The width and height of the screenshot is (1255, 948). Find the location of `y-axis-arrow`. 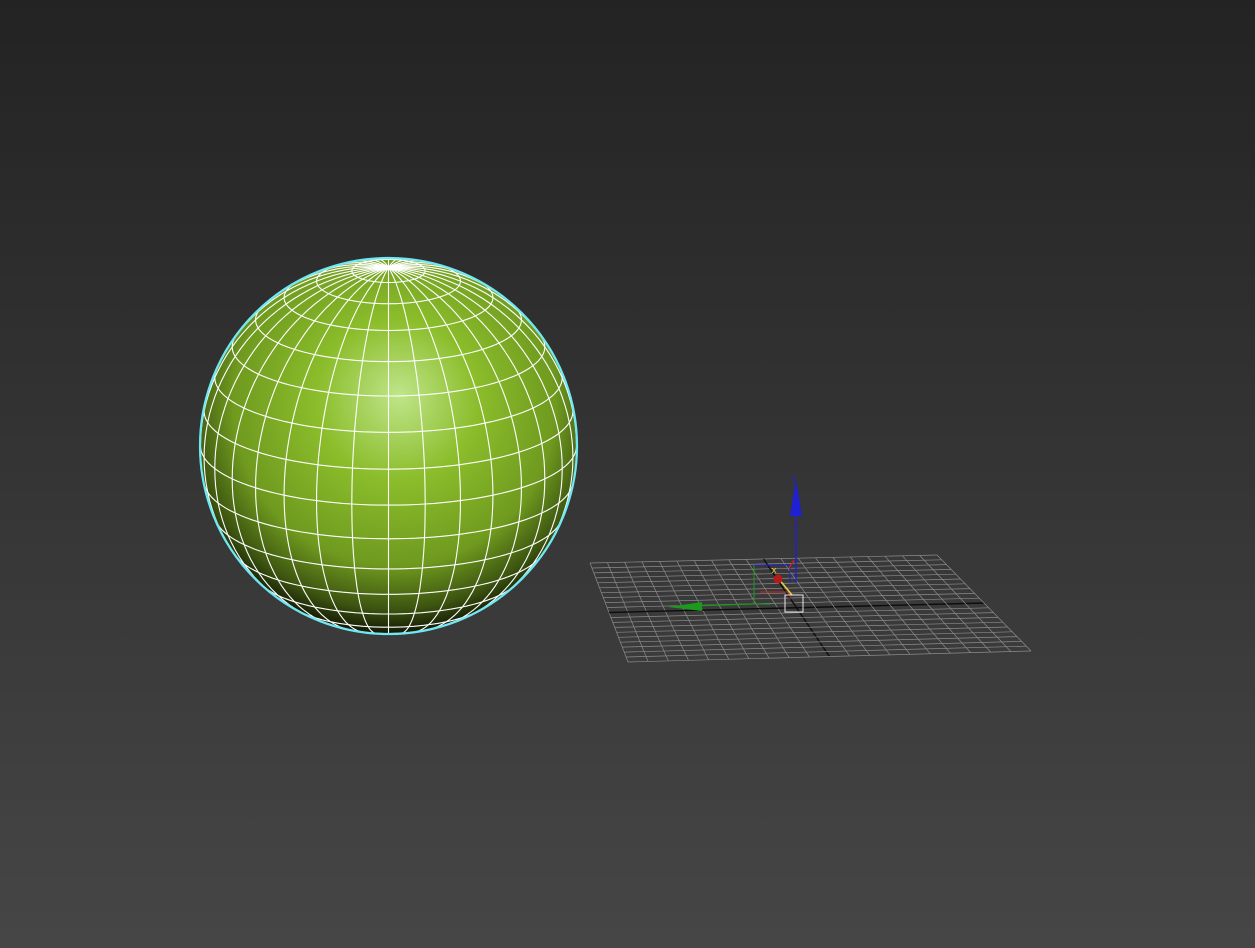

y-axis-arrow is located at coordinates (685, 606).